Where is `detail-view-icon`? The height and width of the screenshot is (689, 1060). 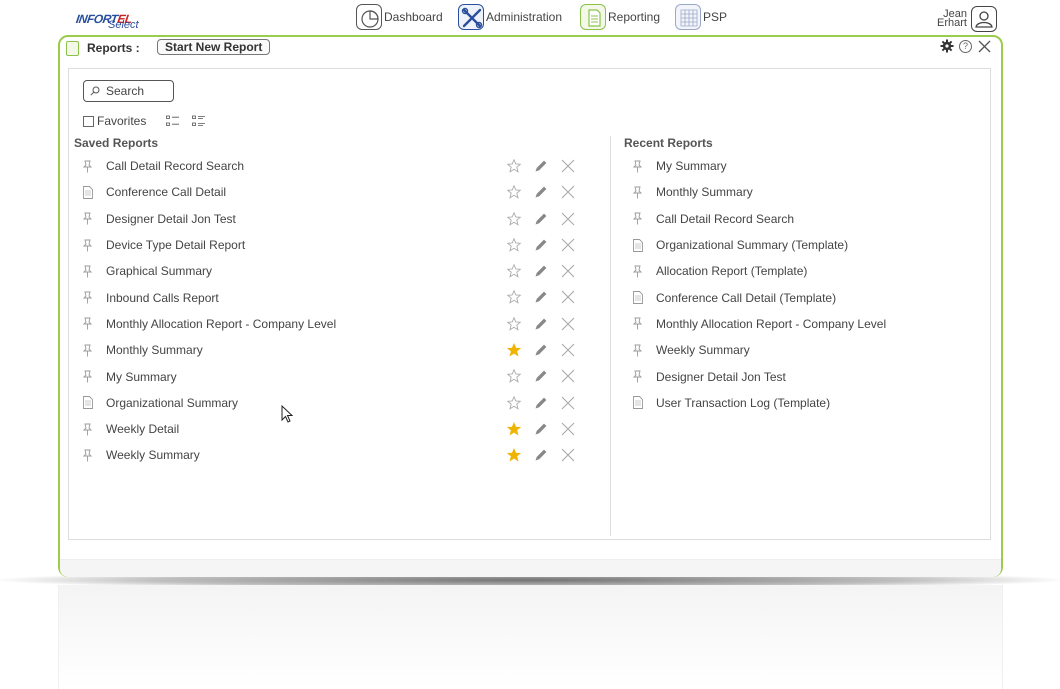 detail-view-icon is located at coordinates (199, 121).